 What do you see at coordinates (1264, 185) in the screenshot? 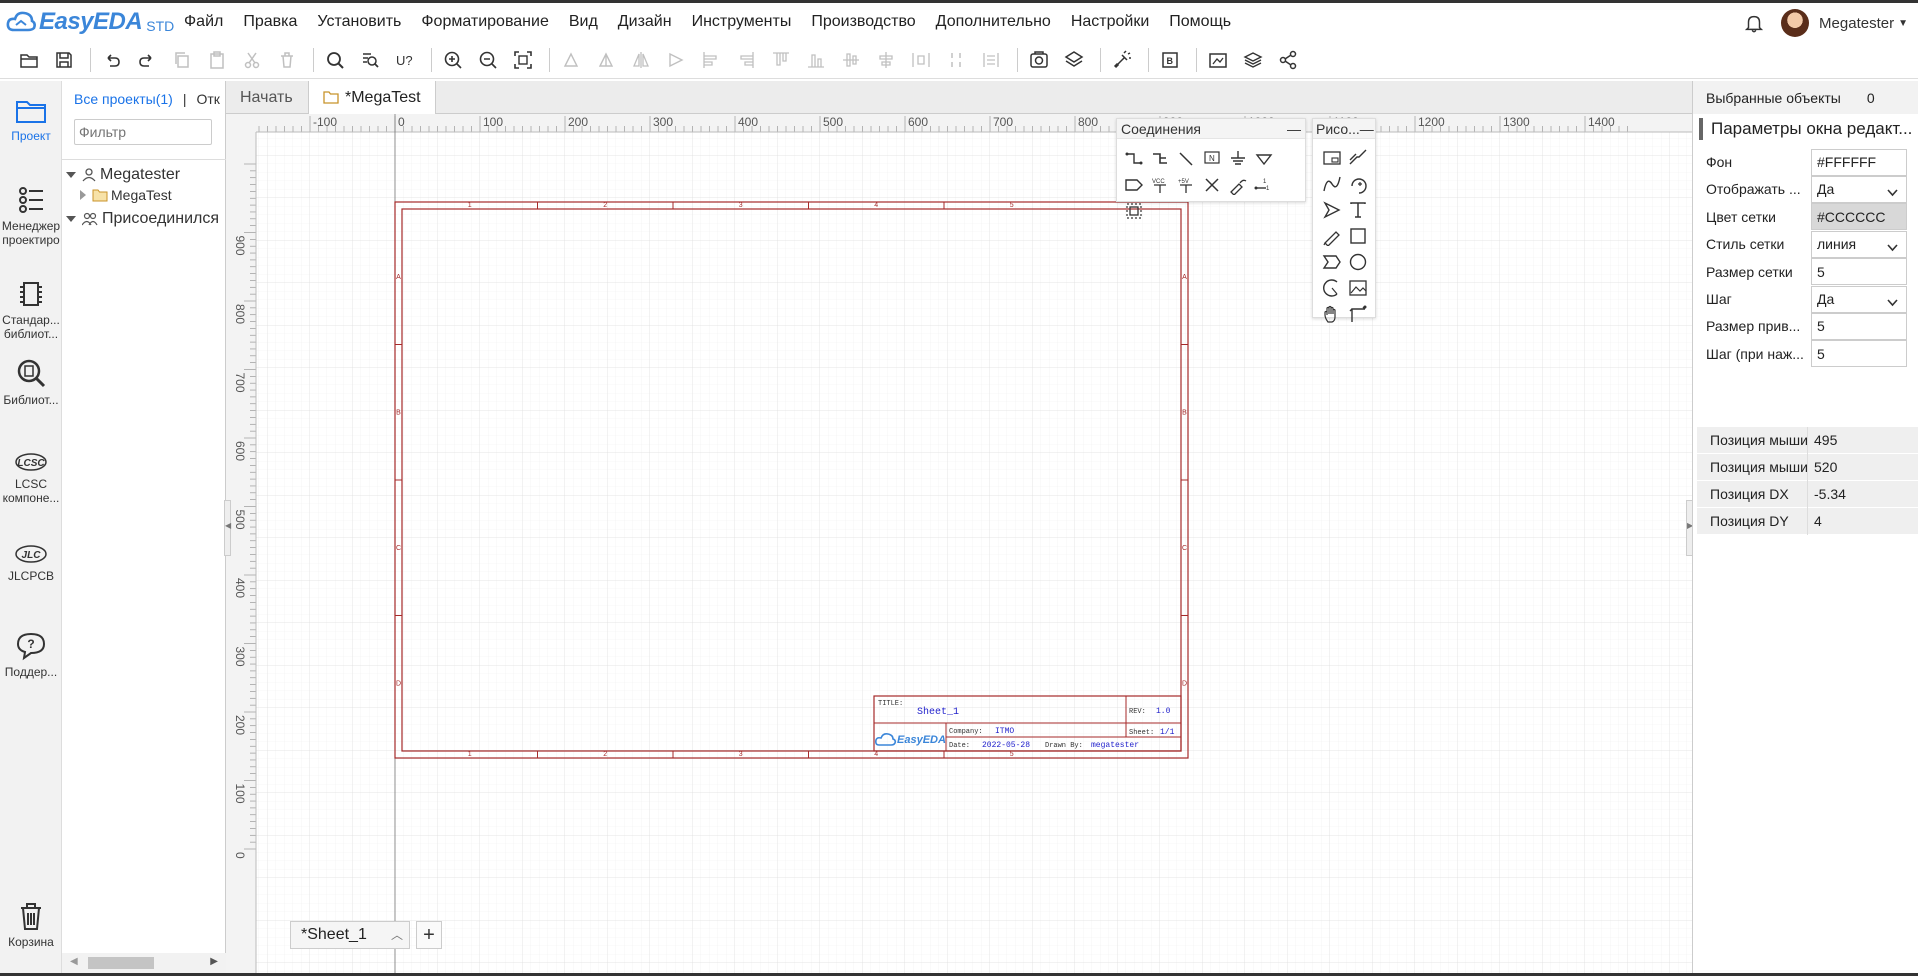
I see `pin-icon: 11` at bounding box center [1264, 185].